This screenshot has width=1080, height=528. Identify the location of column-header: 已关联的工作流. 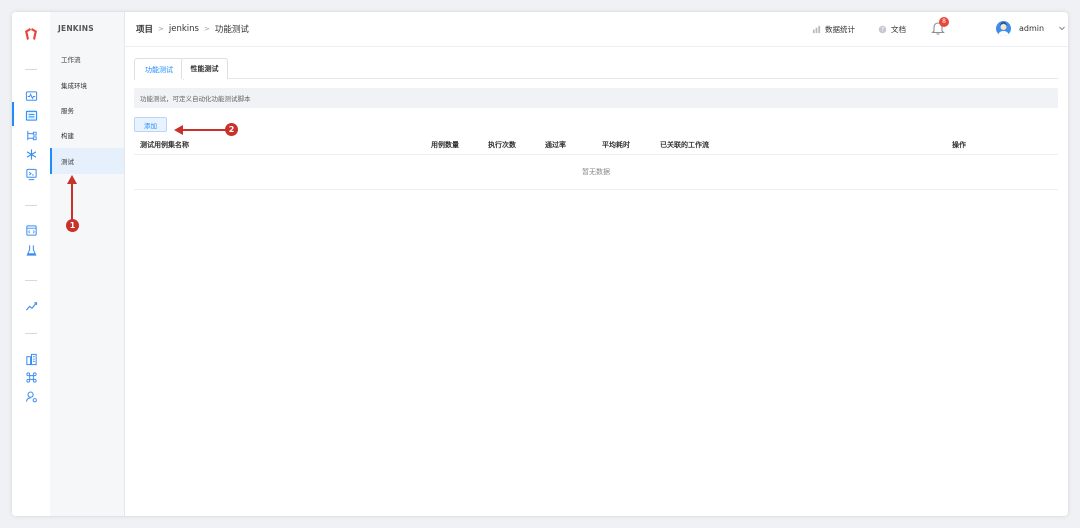
(684, 145).